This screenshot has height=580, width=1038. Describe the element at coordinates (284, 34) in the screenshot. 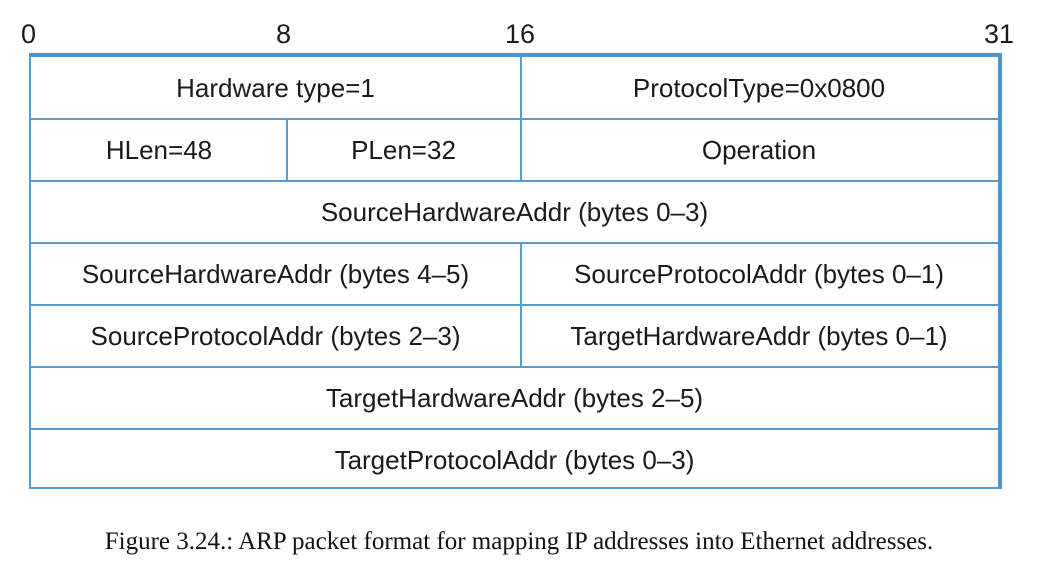

I see `bit-label-8: 8` at that location.